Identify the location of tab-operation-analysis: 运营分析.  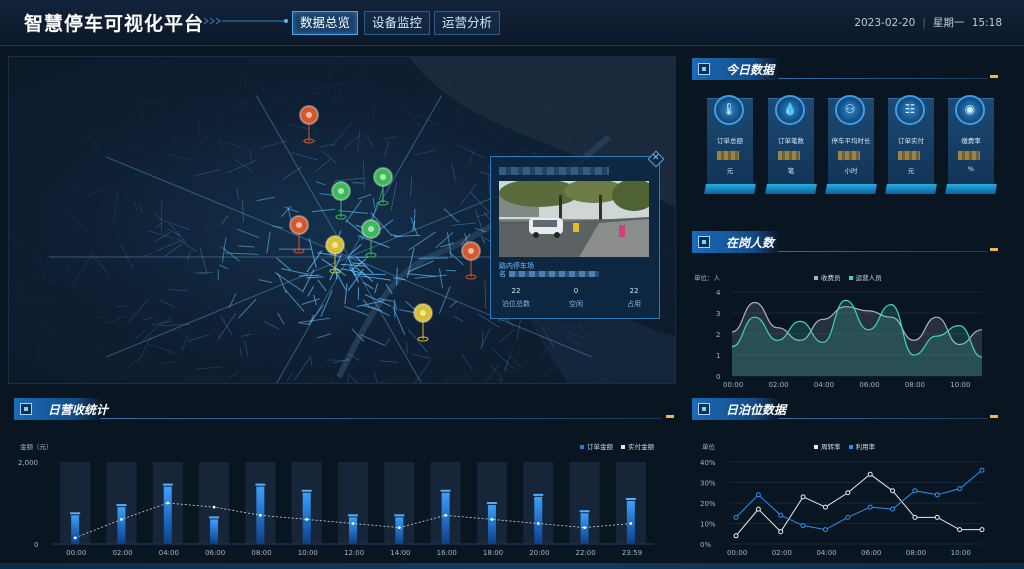
(467, 23).